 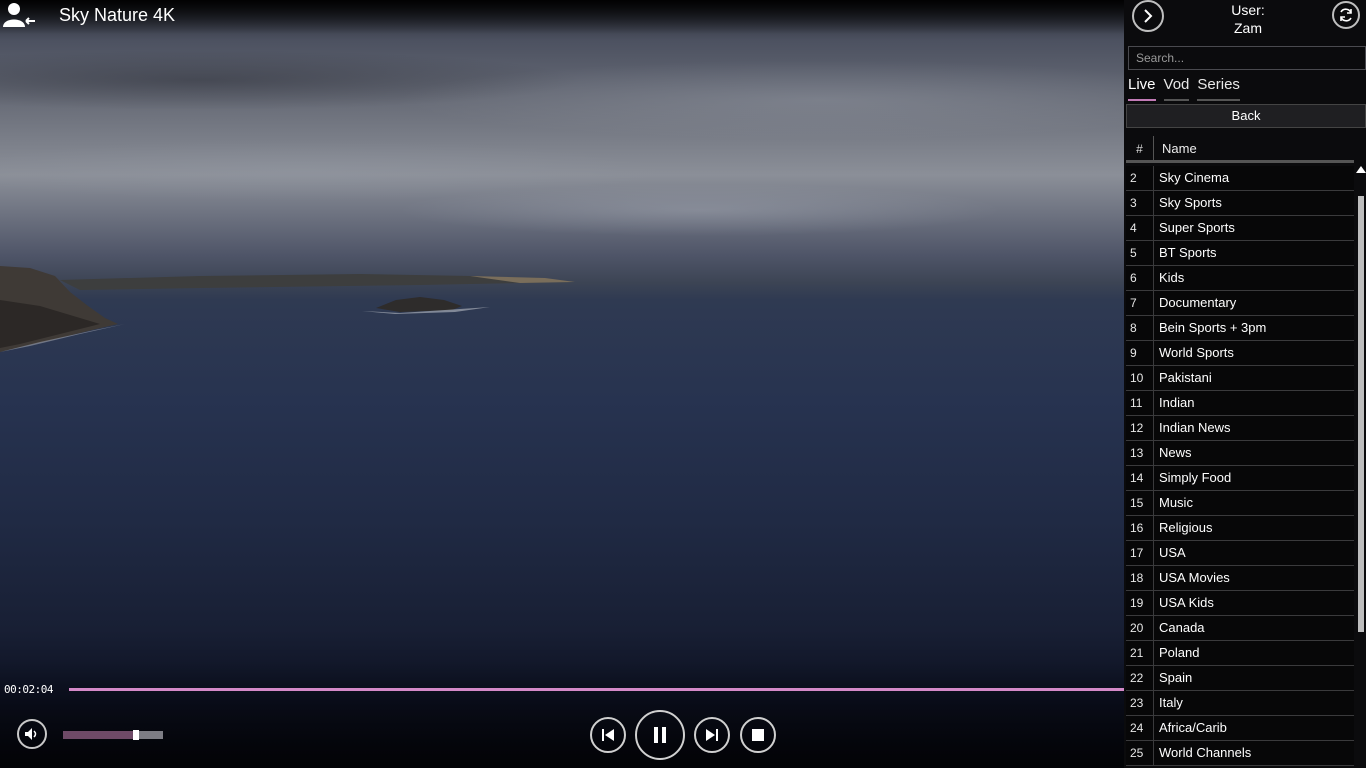 What do you see at coordinates (1240, 628) in the screenshot?
I see `channel-row: 20 Canada` at bounding box center [1240, 628].